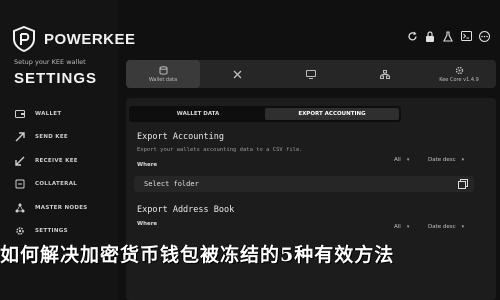  What do you see at coordinates (459, 79) in the screenshot?
I see `tab-label: Kee Core v1.4.9` at bounding box center [459, 79].